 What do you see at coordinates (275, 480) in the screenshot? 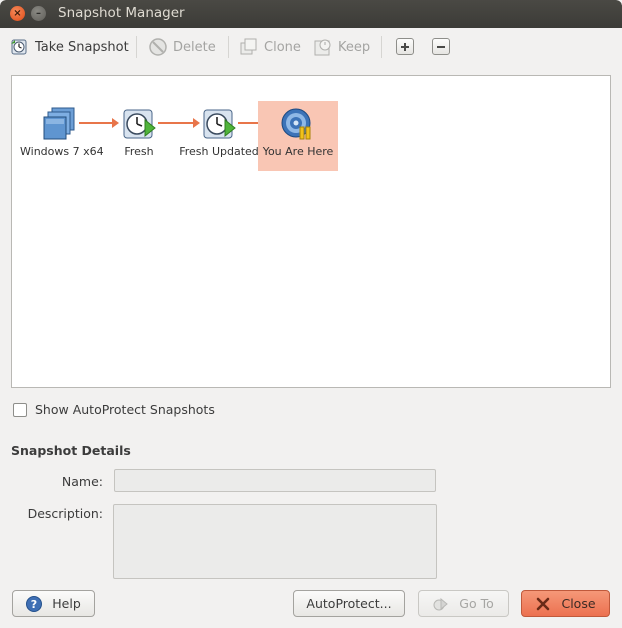
I see `name-field` at bounding box center [275, 480].